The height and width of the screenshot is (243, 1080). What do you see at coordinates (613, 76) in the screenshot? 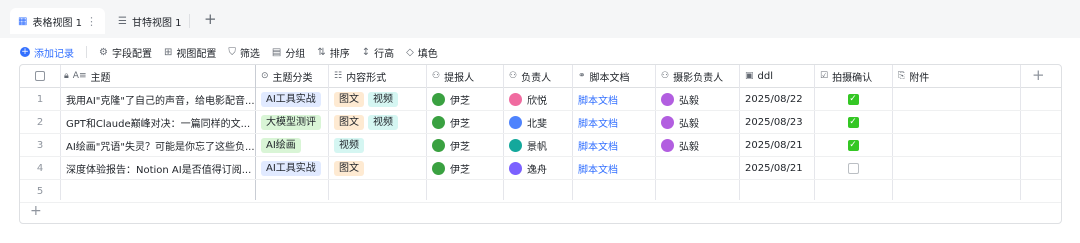
I see `column-header-script: ⚭ 脚本文档` at bounding box center [613, 76].